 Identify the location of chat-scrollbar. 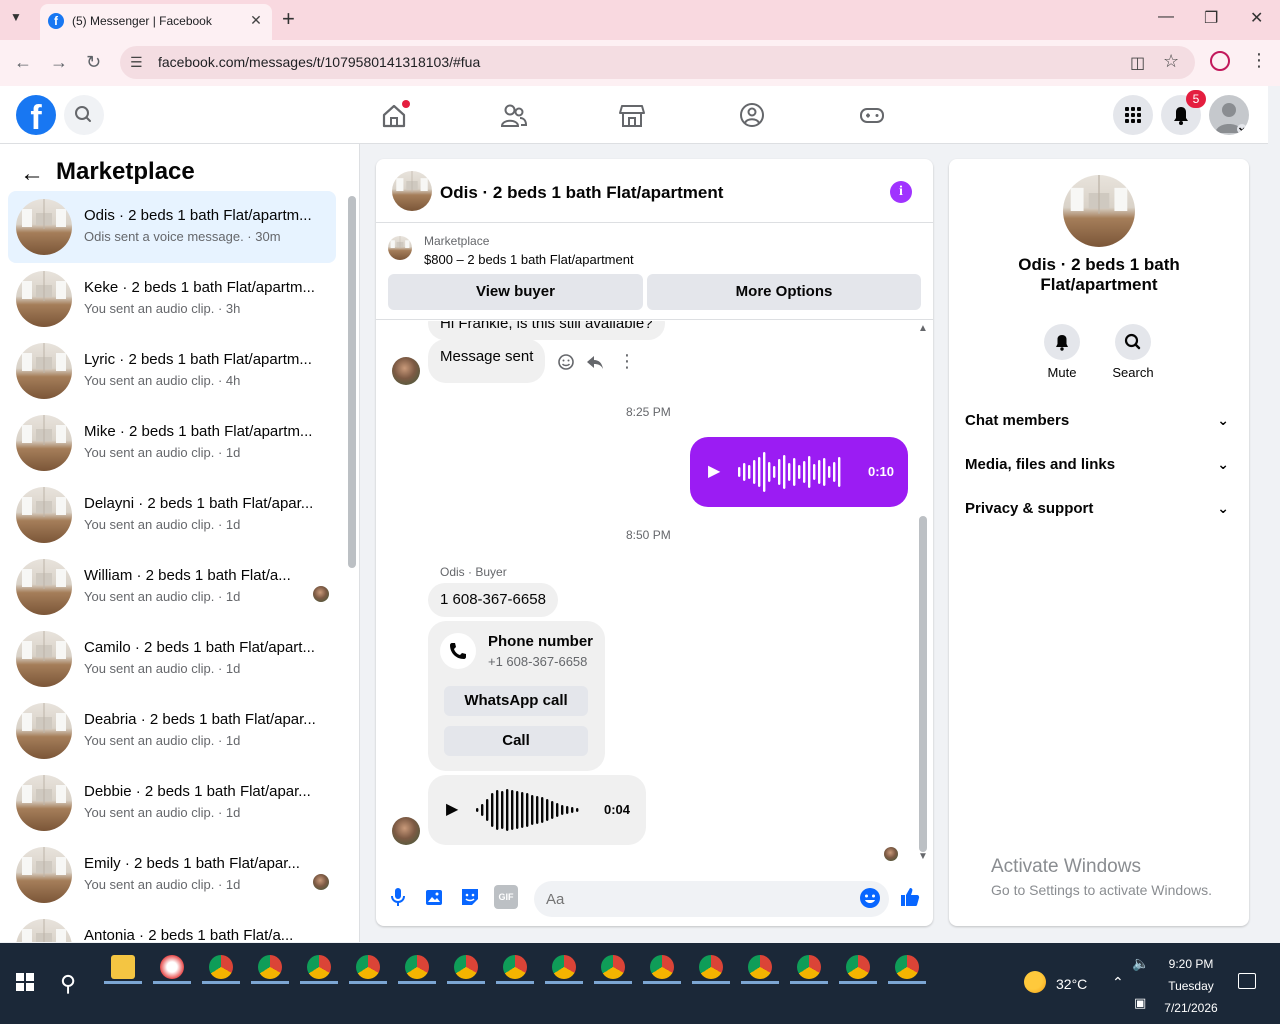
(923, 684).